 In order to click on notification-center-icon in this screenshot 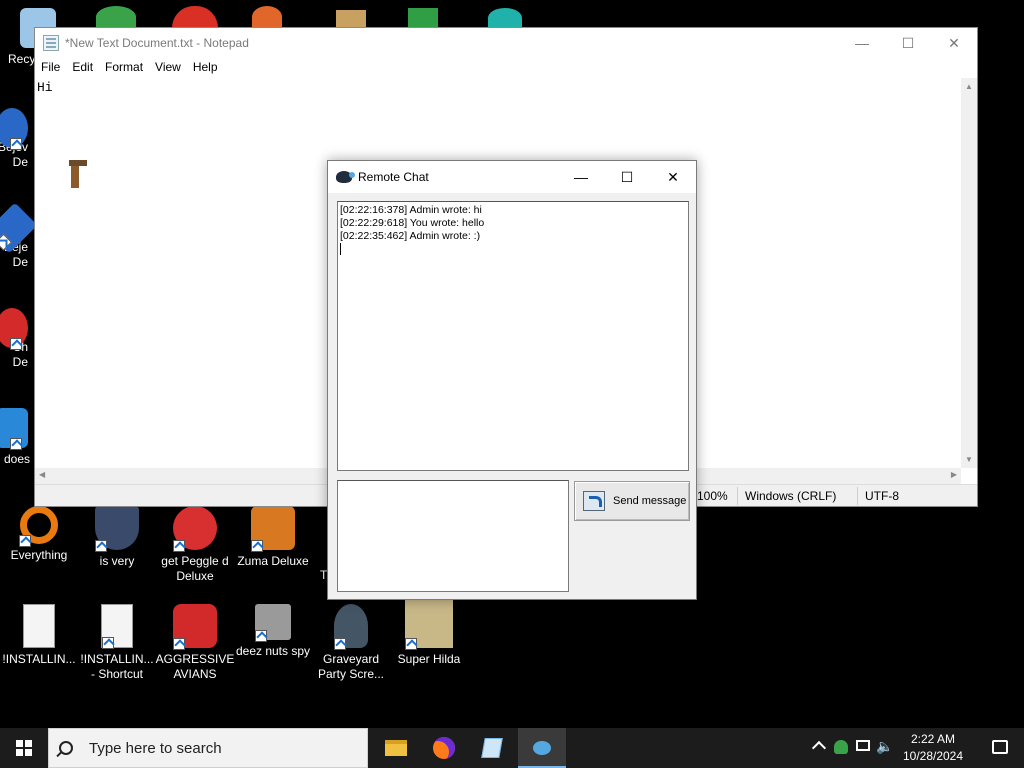, I will do `click(1000, 747)`.